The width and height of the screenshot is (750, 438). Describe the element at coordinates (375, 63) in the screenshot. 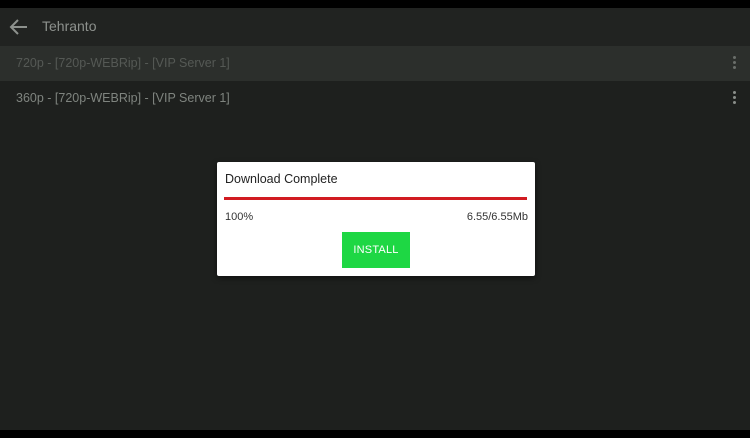

I see `list-item: 720p - [720p-WEBRip] - [VIP Server 1]` at that location.